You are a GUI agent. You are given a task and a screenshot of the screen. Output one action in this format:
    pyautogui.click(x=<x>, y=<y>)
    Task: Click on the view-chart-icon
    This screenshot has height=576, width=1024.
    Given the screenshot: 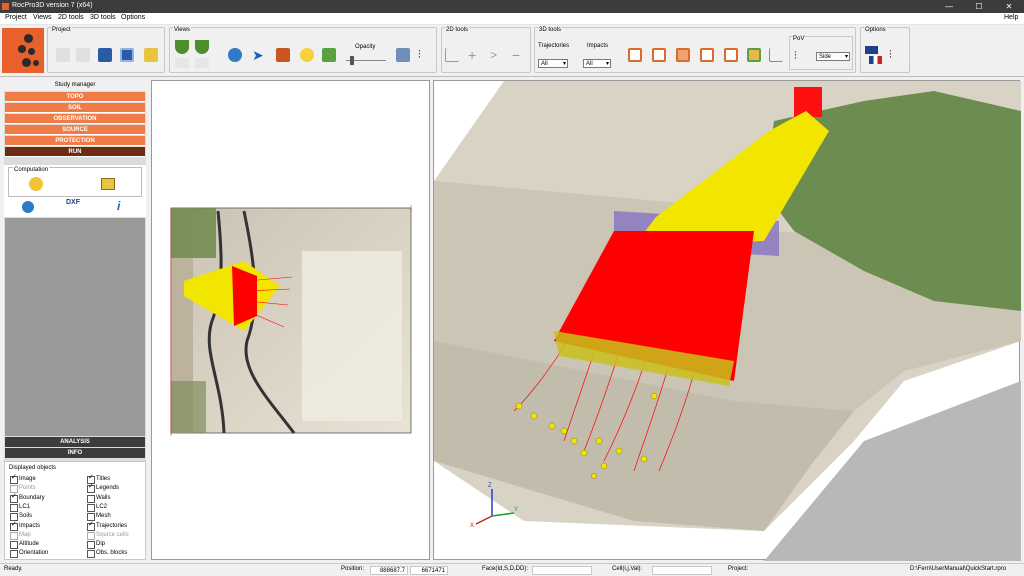 What is the action you would take?
    pyautogui.click(x=202, y=63)
    